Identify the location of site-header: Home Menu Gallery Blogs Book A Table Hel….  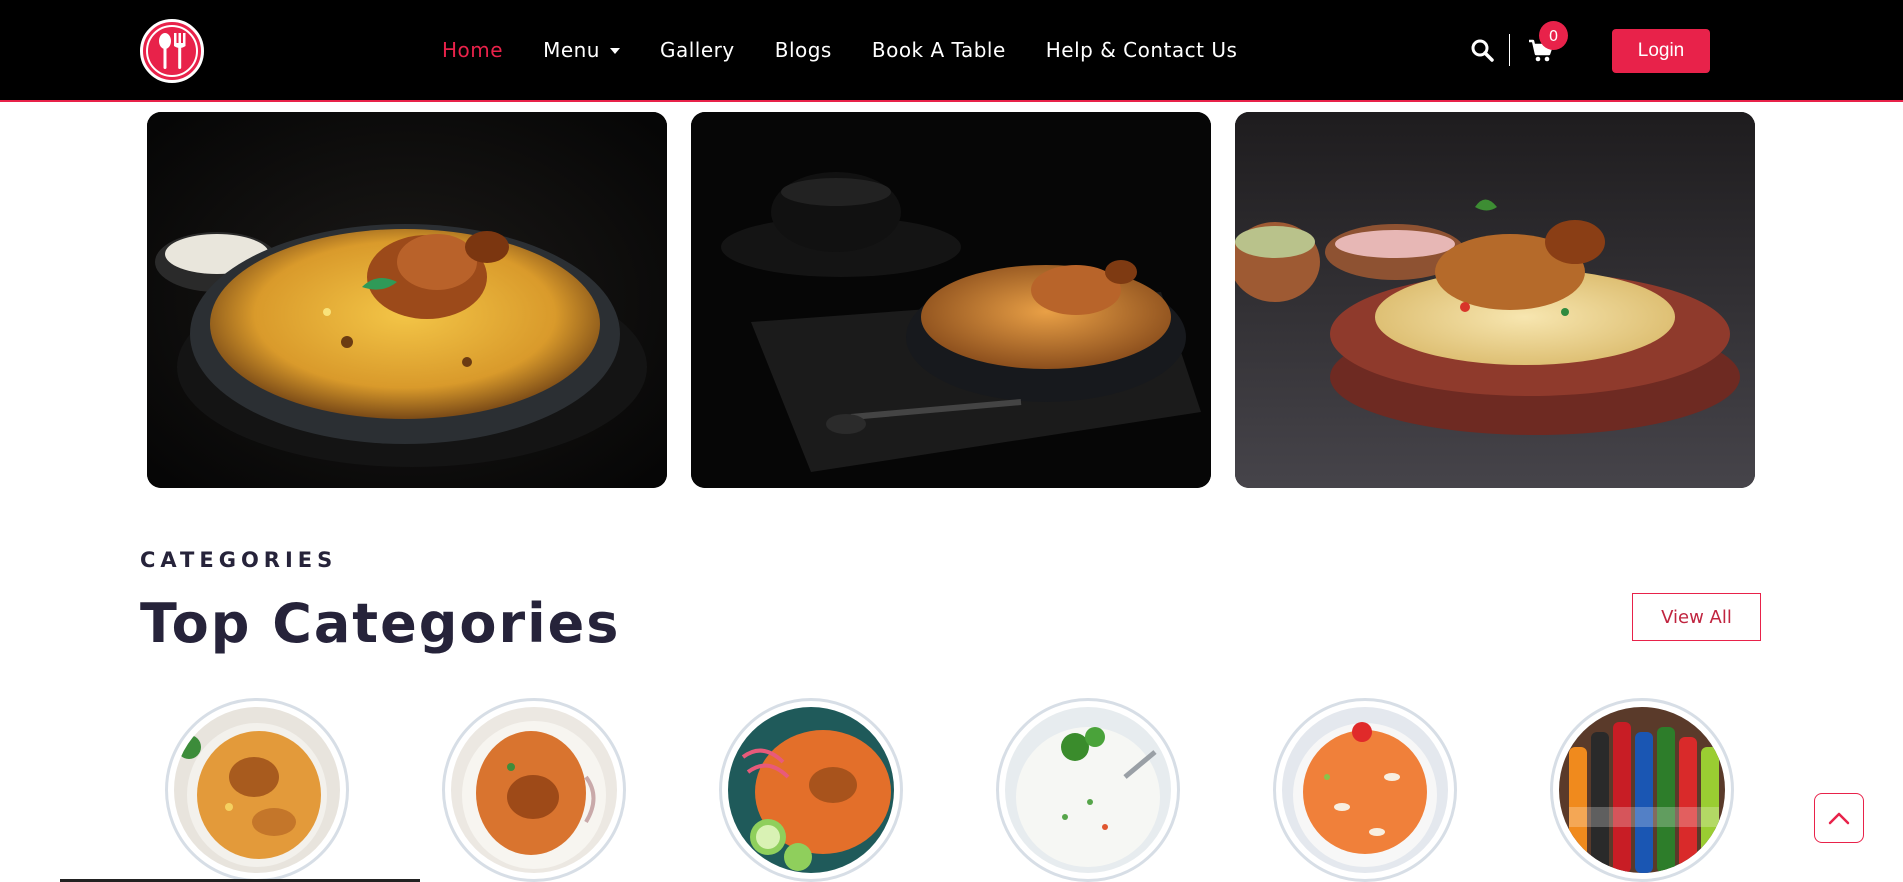
(951, 51).